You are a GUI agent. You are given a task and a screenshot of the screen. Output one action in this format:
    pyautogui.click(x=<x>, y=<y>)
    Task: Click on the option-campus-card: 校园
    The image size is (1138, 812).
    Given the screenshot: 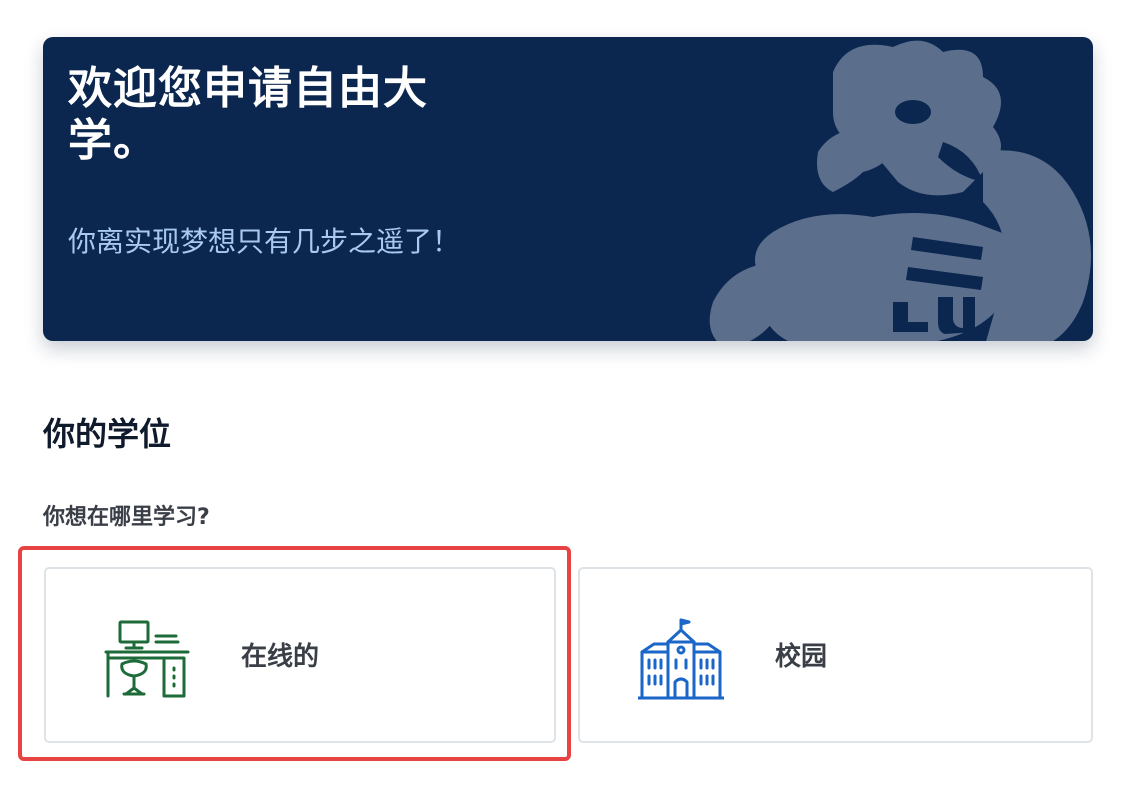 What is the action you would take?
    pyautogui.click(x=835, y=655)
    